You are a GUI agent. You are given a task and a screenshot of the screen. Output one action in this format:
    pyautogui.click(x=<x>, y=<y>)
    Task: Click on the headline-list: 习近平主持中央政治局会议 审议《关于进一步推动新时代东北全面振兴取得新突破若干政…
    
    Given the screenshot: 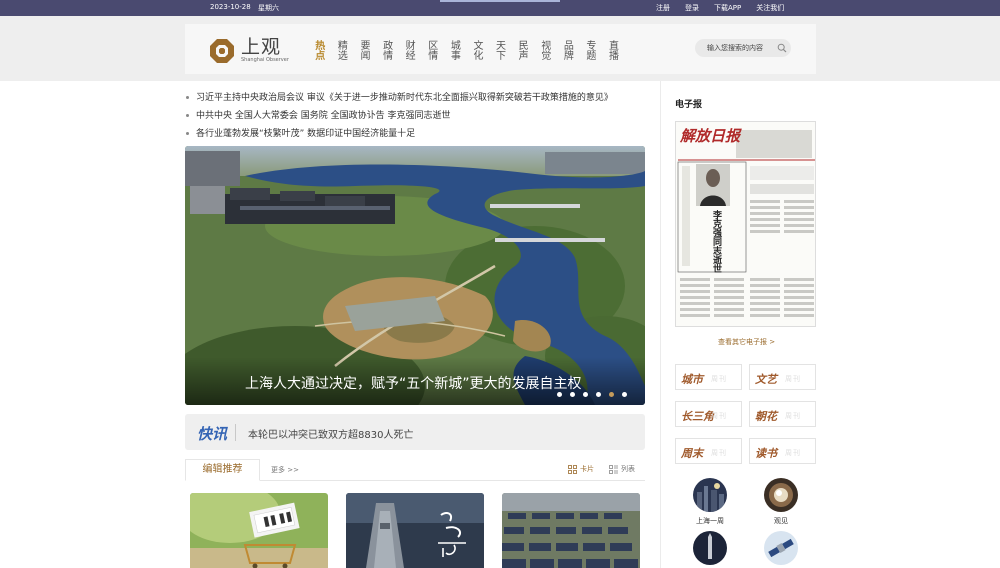 What is the action you would take?
    pyautogui.click(x=416, y=116)
    